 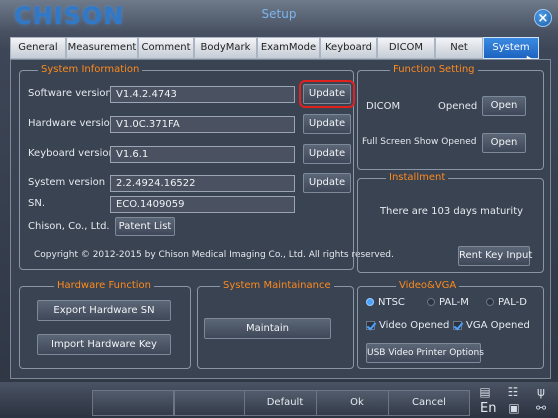 I want to click on bottom-bar: Default Ok Cancel ▤ ☷ ψ En ▣ ⚯, so click(x=279, y=400).